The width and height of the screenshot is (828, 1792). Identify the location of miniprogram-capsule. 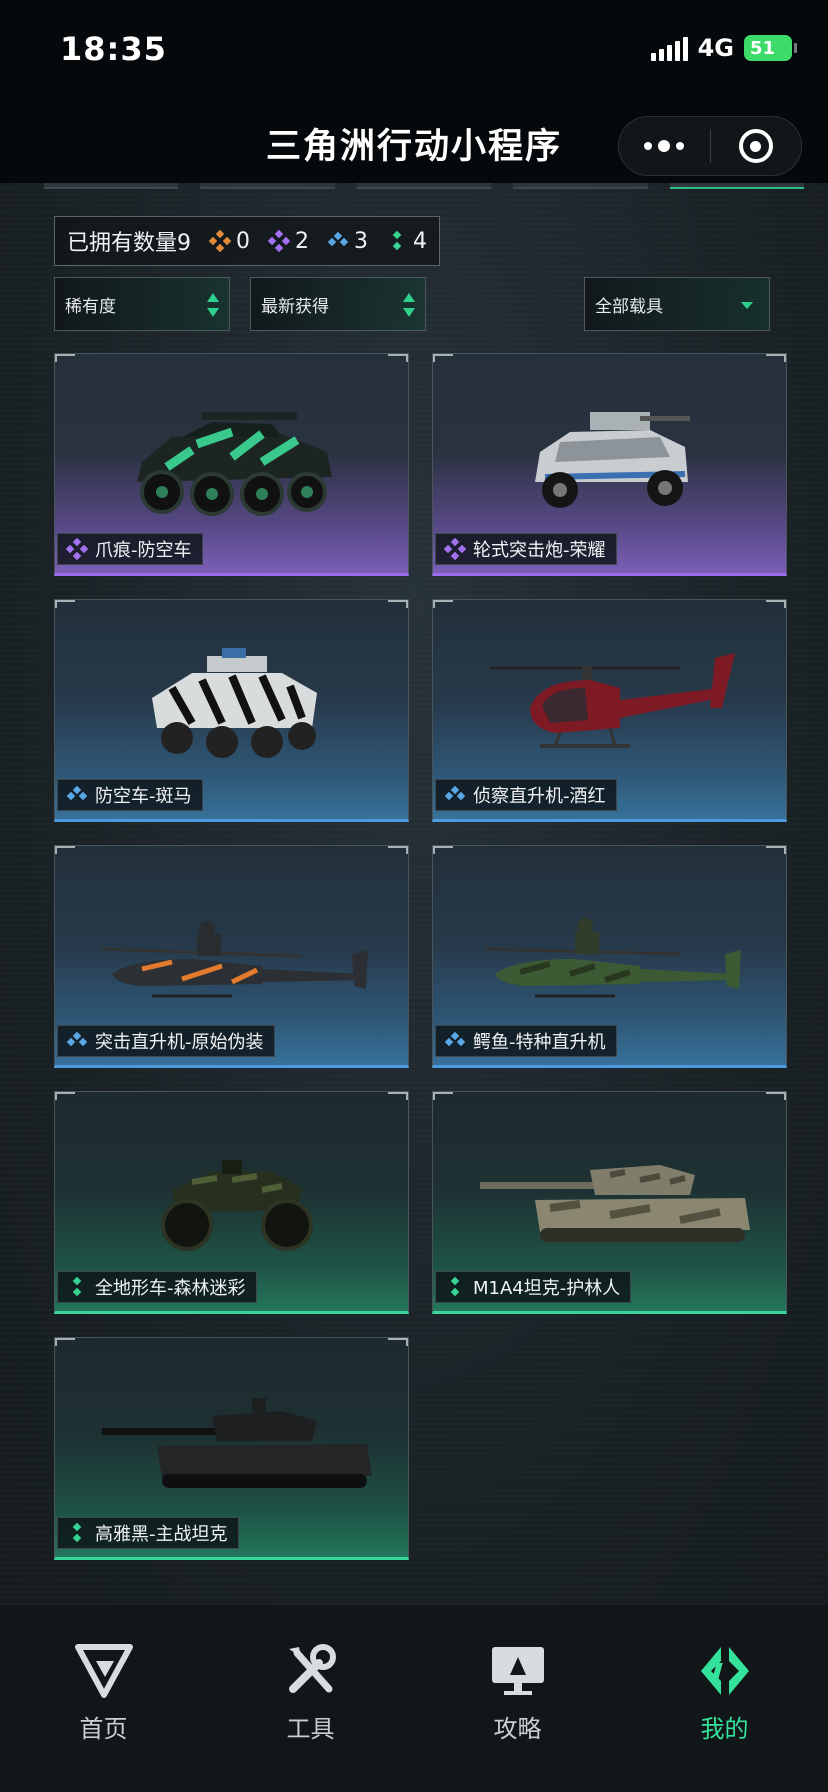
(710, 146).